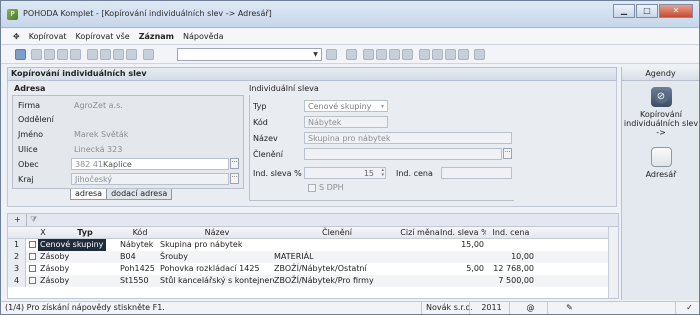  Describe the element at coordinates (75, 54) in the screenshot. I see `export-tool-icon` at that location.